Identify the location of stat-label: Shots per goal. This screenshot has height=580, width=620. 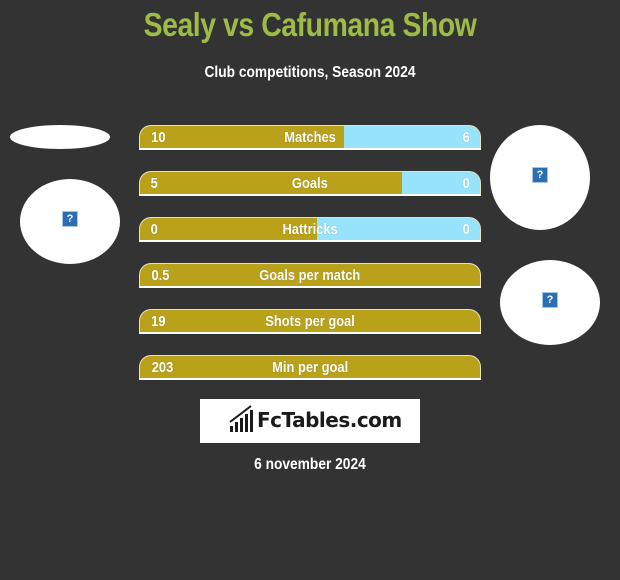
(310, 321).